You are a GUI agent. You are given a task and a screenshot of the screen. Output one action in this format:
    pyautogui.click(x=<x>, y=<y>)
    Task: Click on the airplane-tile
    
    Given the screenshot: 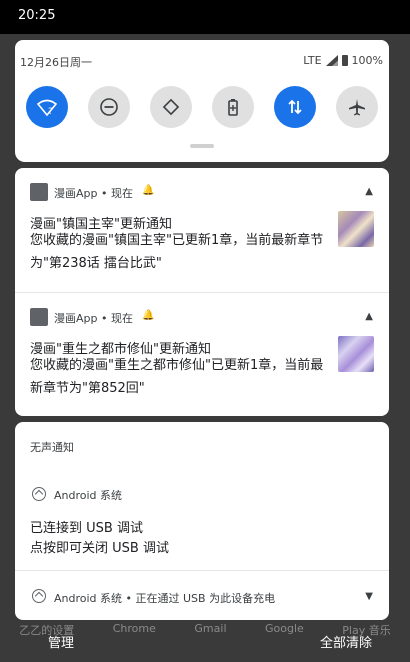 What is the action you would take?
    pyautogui.click(x=357, y=107)
    